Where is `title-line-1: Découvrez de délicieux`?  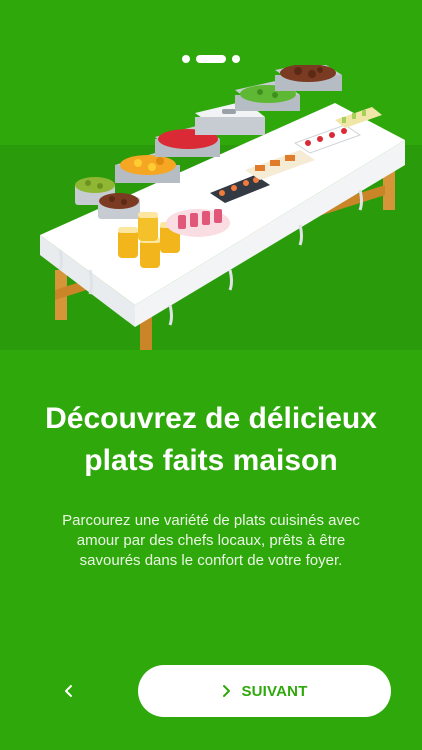 title-line-1: Découvrez de délicieux is located at coordinates (211, 418).